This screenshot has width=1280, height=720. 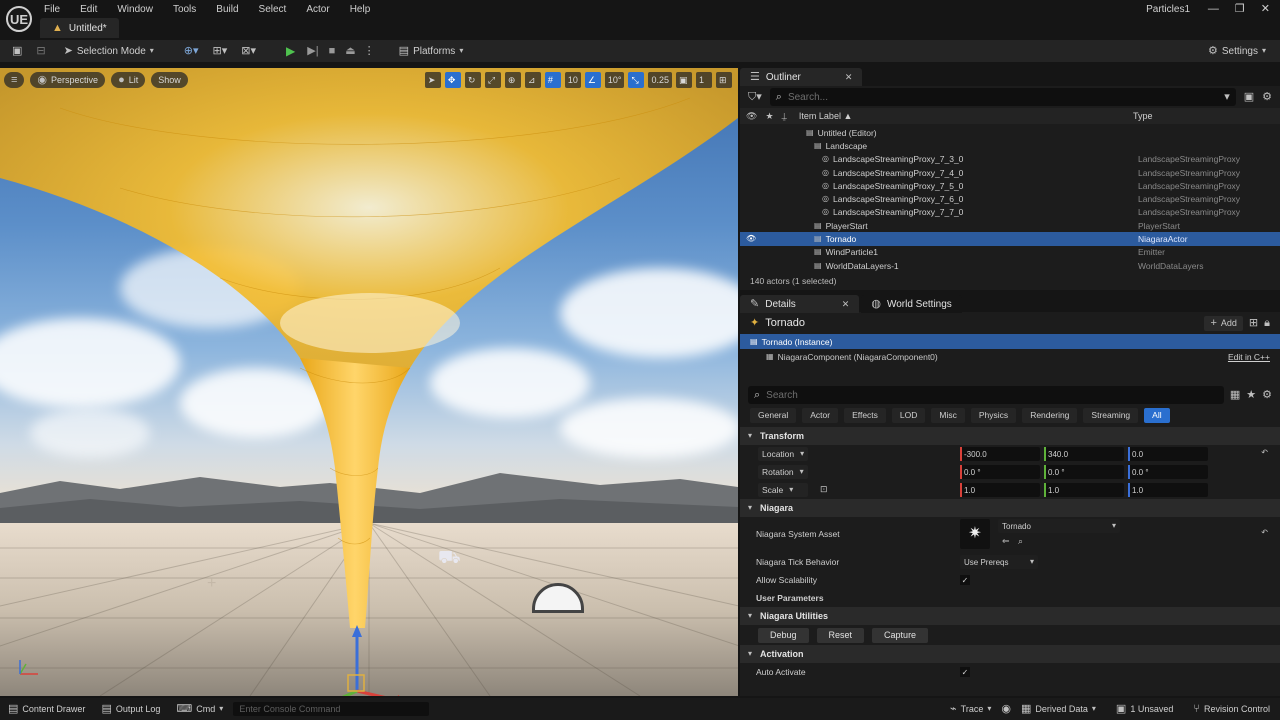 What do you see at coordinates (191, 51) in the screenshot?
I see `add-actor-icon: ⊕▾` at bounding box center [191, 51].